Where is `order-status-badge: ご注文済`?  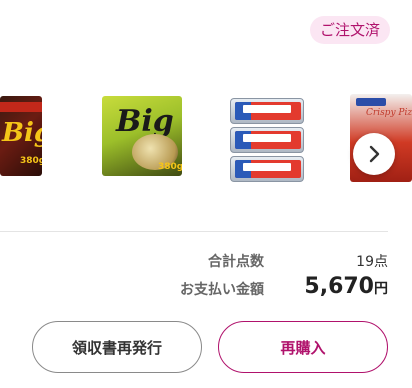 order-status-badge: ご注文済 is located at coordinates (350, 30).